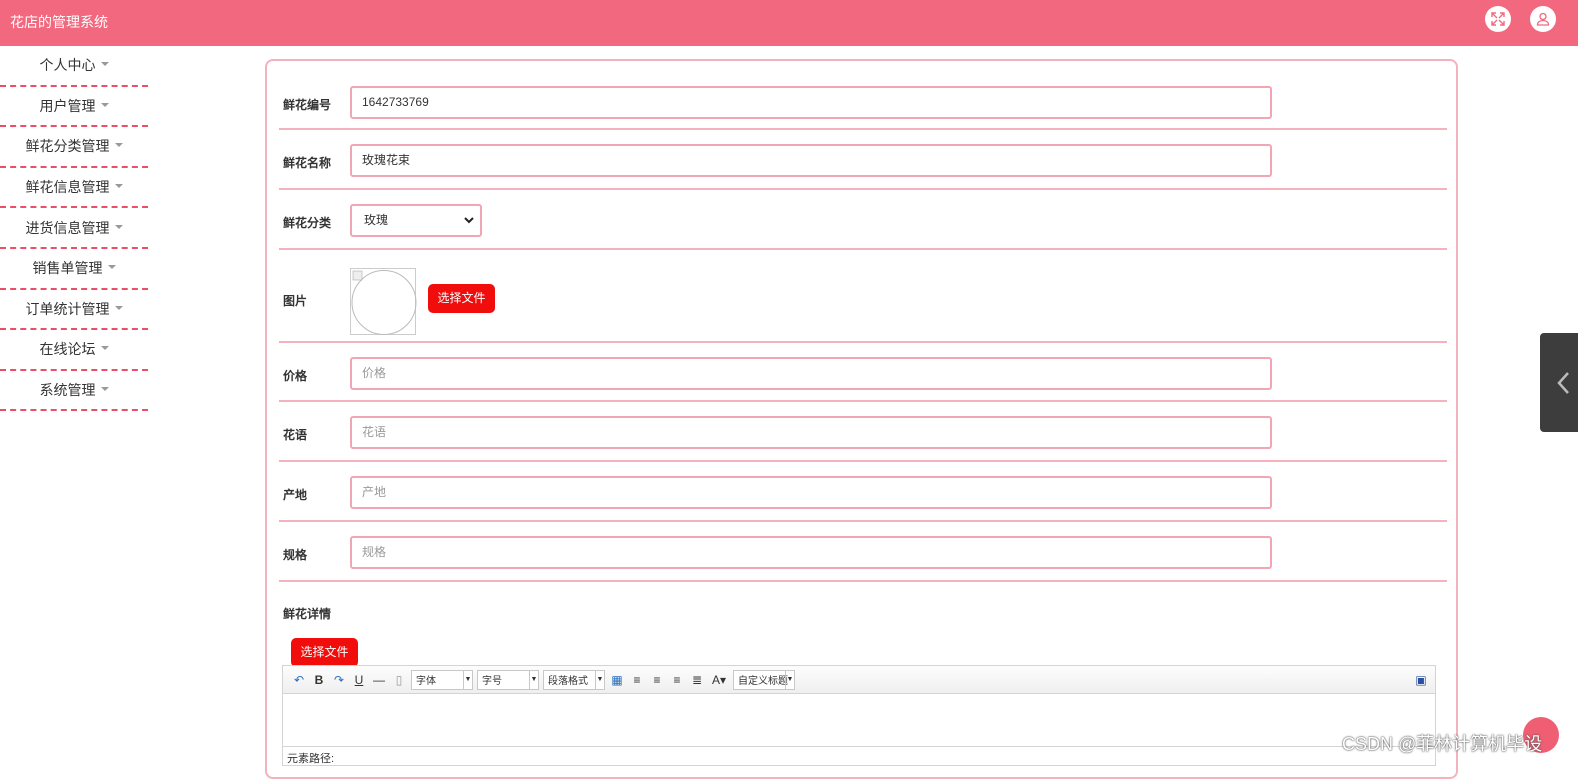  I want to click on code-input: 1642733769, so click(811, 102).